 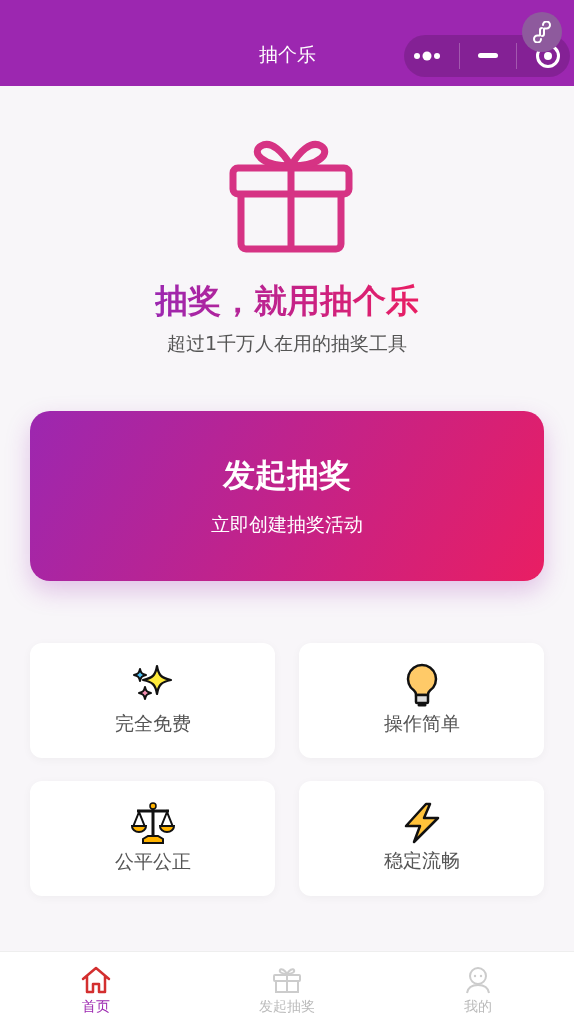 I want to click on feature-label: 操作简单, so click(x=421, y=724).